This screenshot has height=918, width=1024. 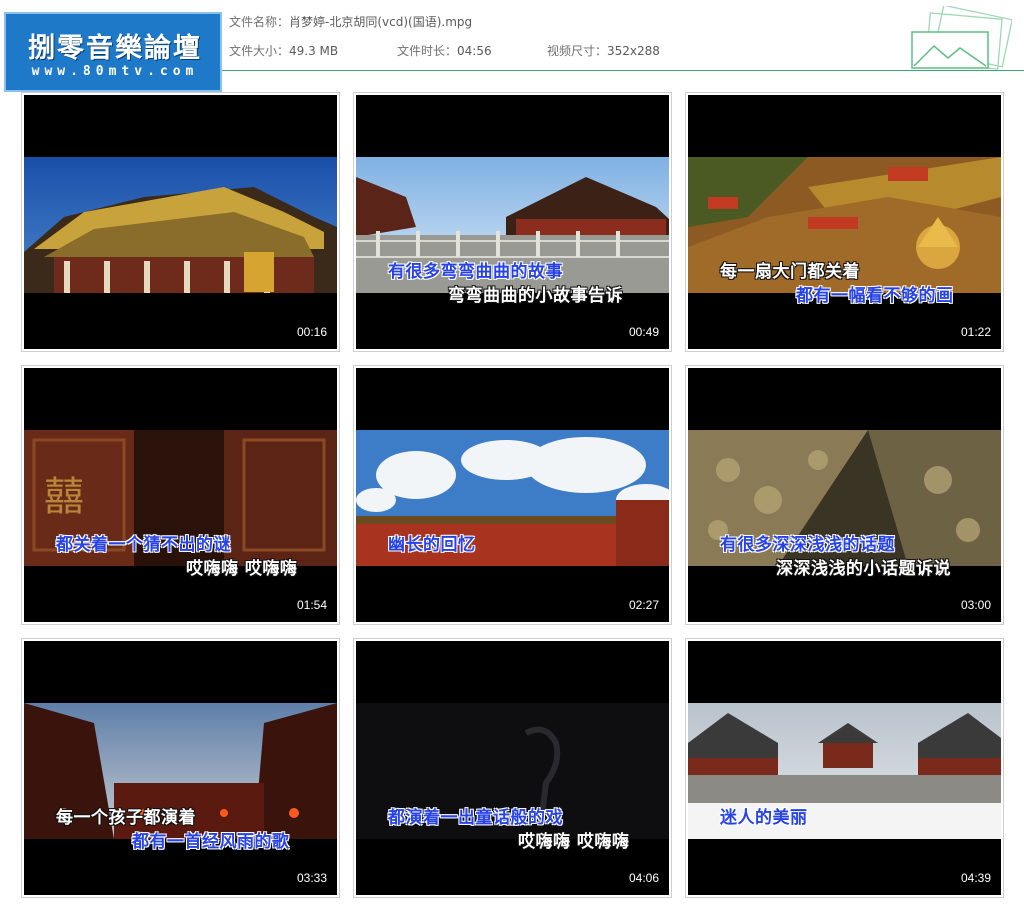 I want to click on duration-info: 文件时长：04:56, so click(x=444, y=50).